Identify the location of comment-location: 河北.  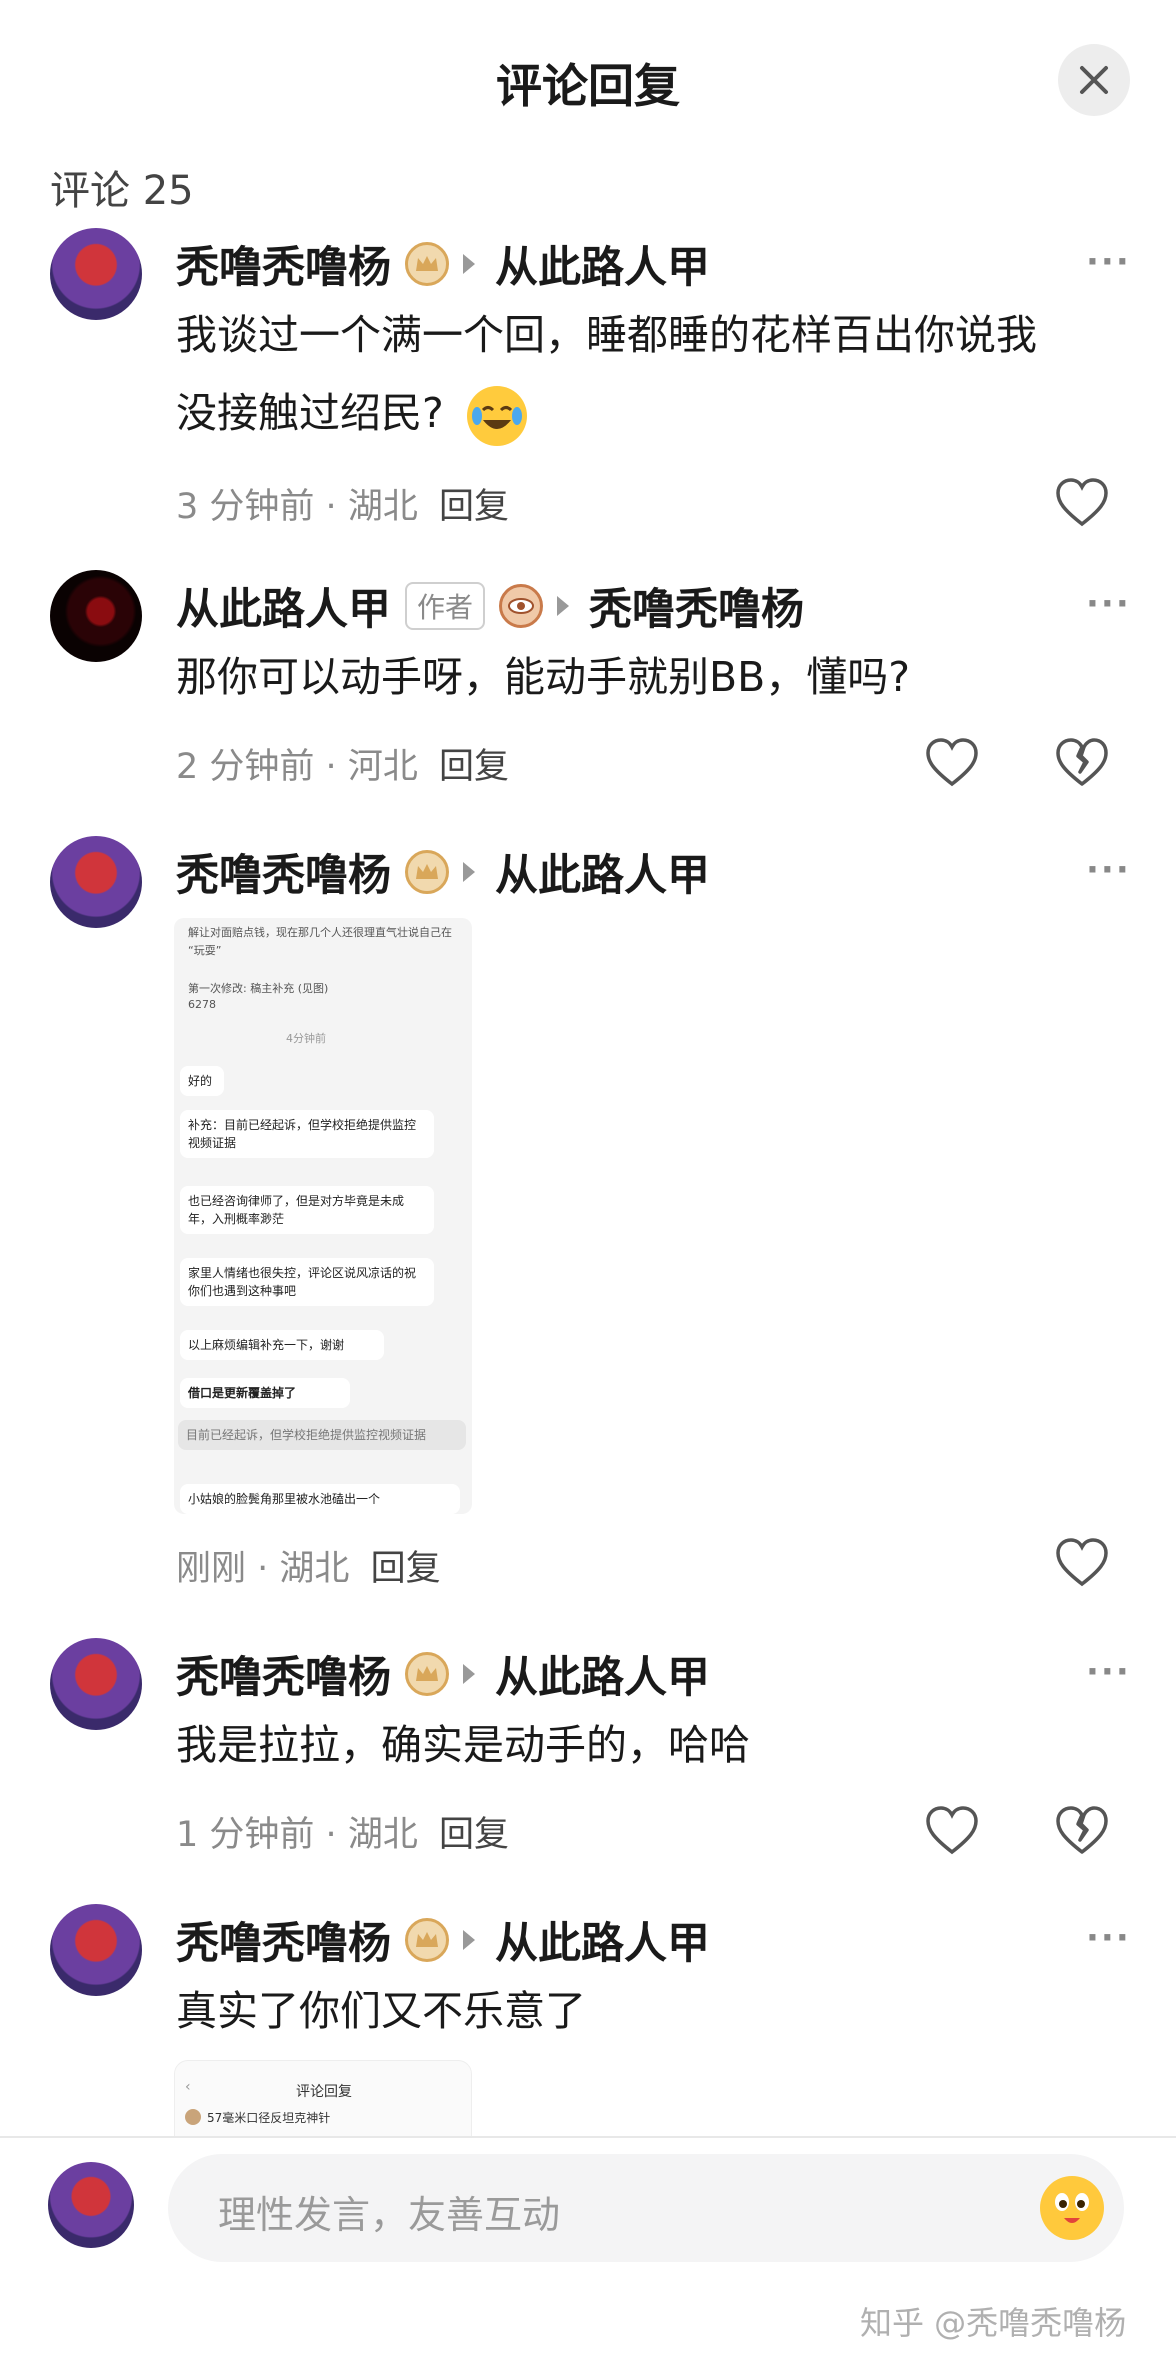
(382, 767).